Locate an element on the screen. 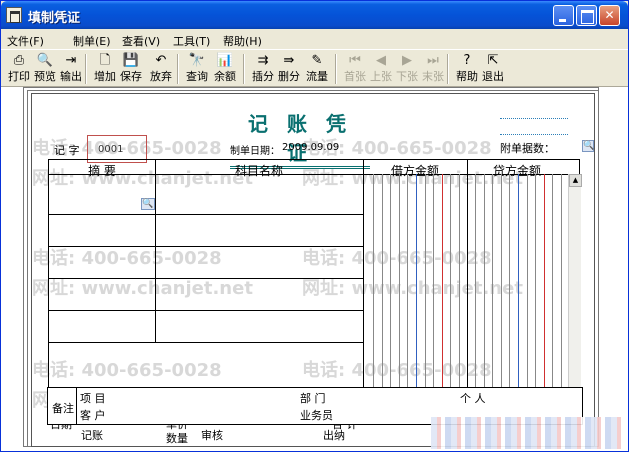 The image size is (629, 452). bar-chart-icon: 📊 is located at coordinates (225, 60).